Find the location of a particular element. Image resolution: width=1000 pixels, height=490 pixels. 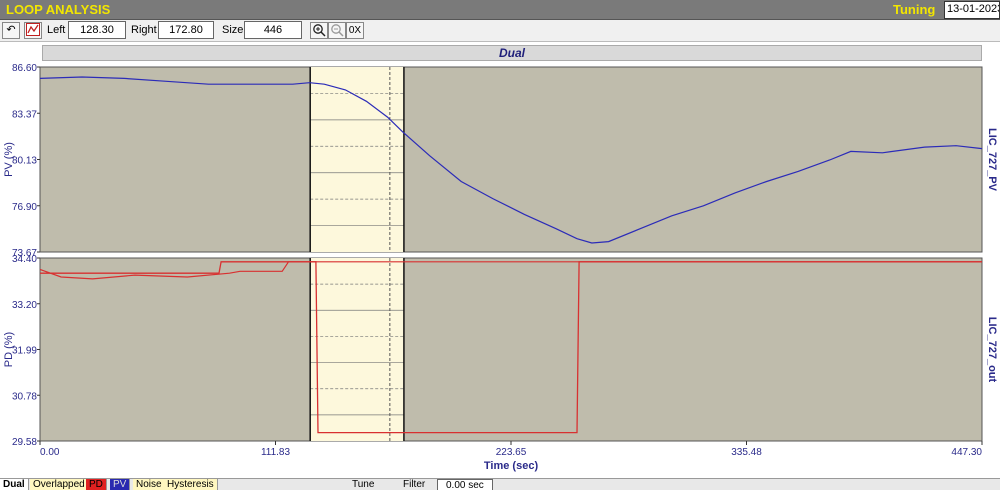

pv-ytick-label: 80.13 is located at coordinates (24, 161).